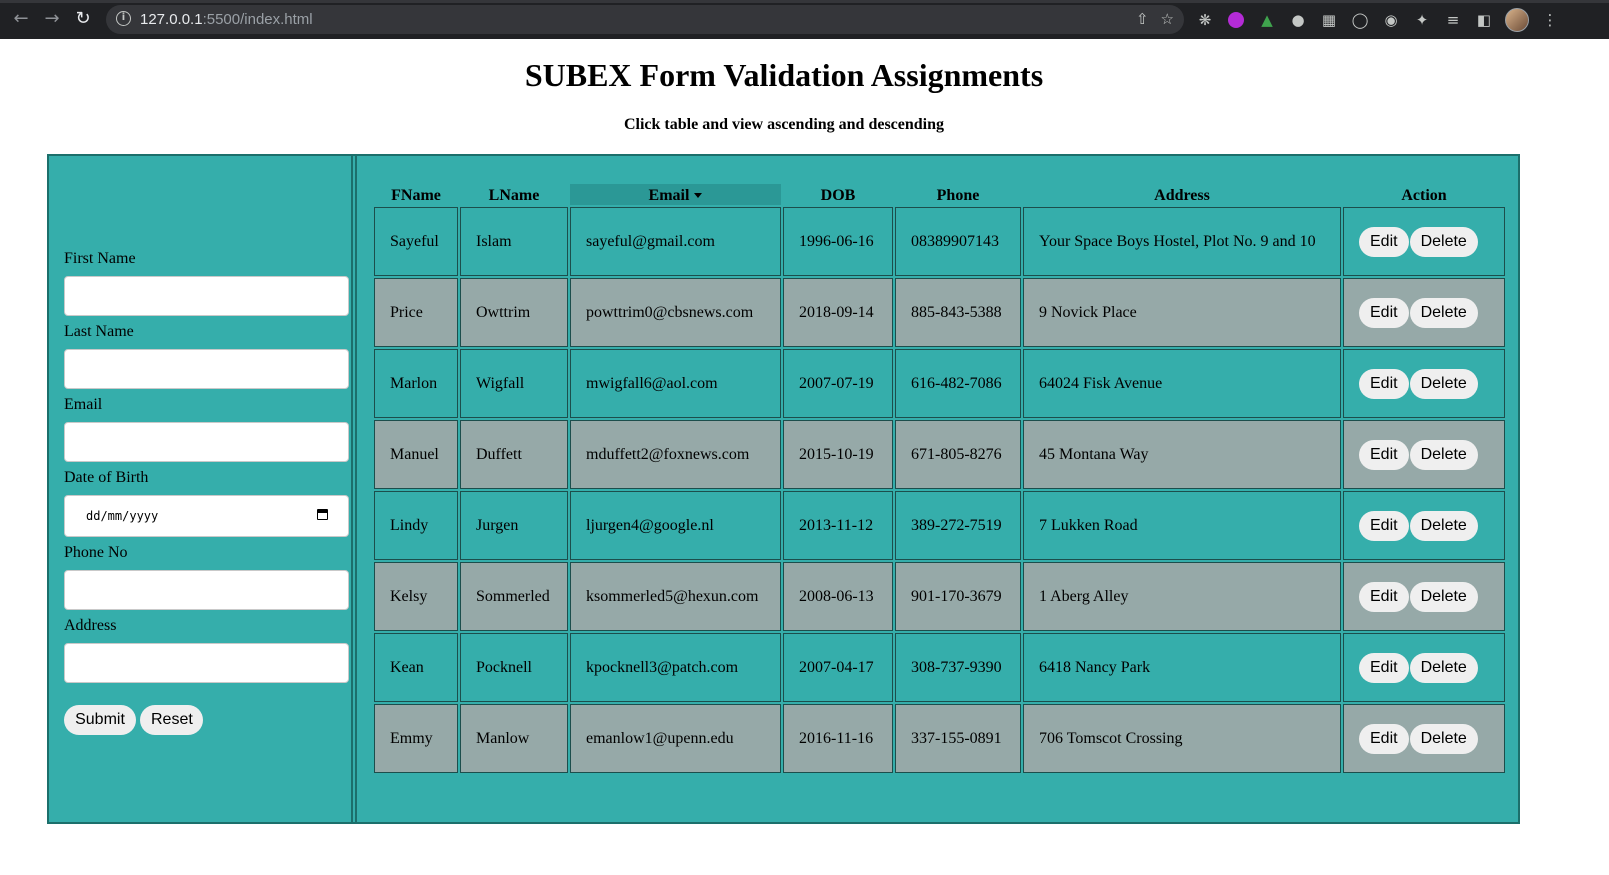 The width and height of the screenshot is (1609, 875). Describe the element at coordinates (416, 312) in the screenshot. I see `cell-fname: Price` at that location.